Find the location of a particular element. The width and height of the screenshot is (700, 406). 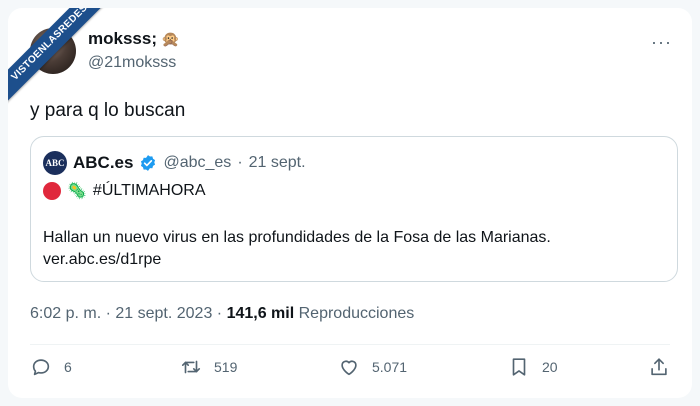

reply-button: 6 is located at coordinates (51, 367).